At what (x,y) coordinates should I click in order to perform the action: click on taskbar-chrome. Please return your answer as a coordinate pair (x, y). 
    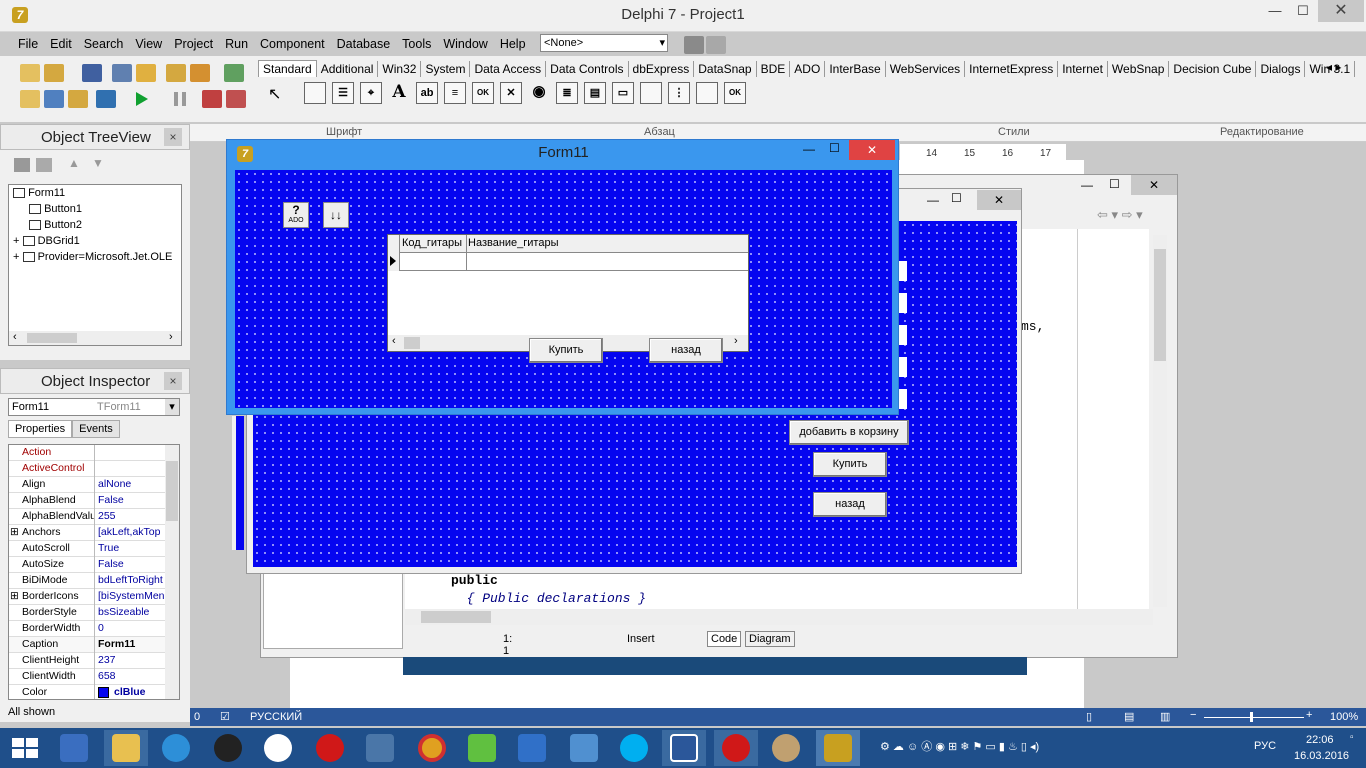
    Looking at the image, I should click on (432, 748).